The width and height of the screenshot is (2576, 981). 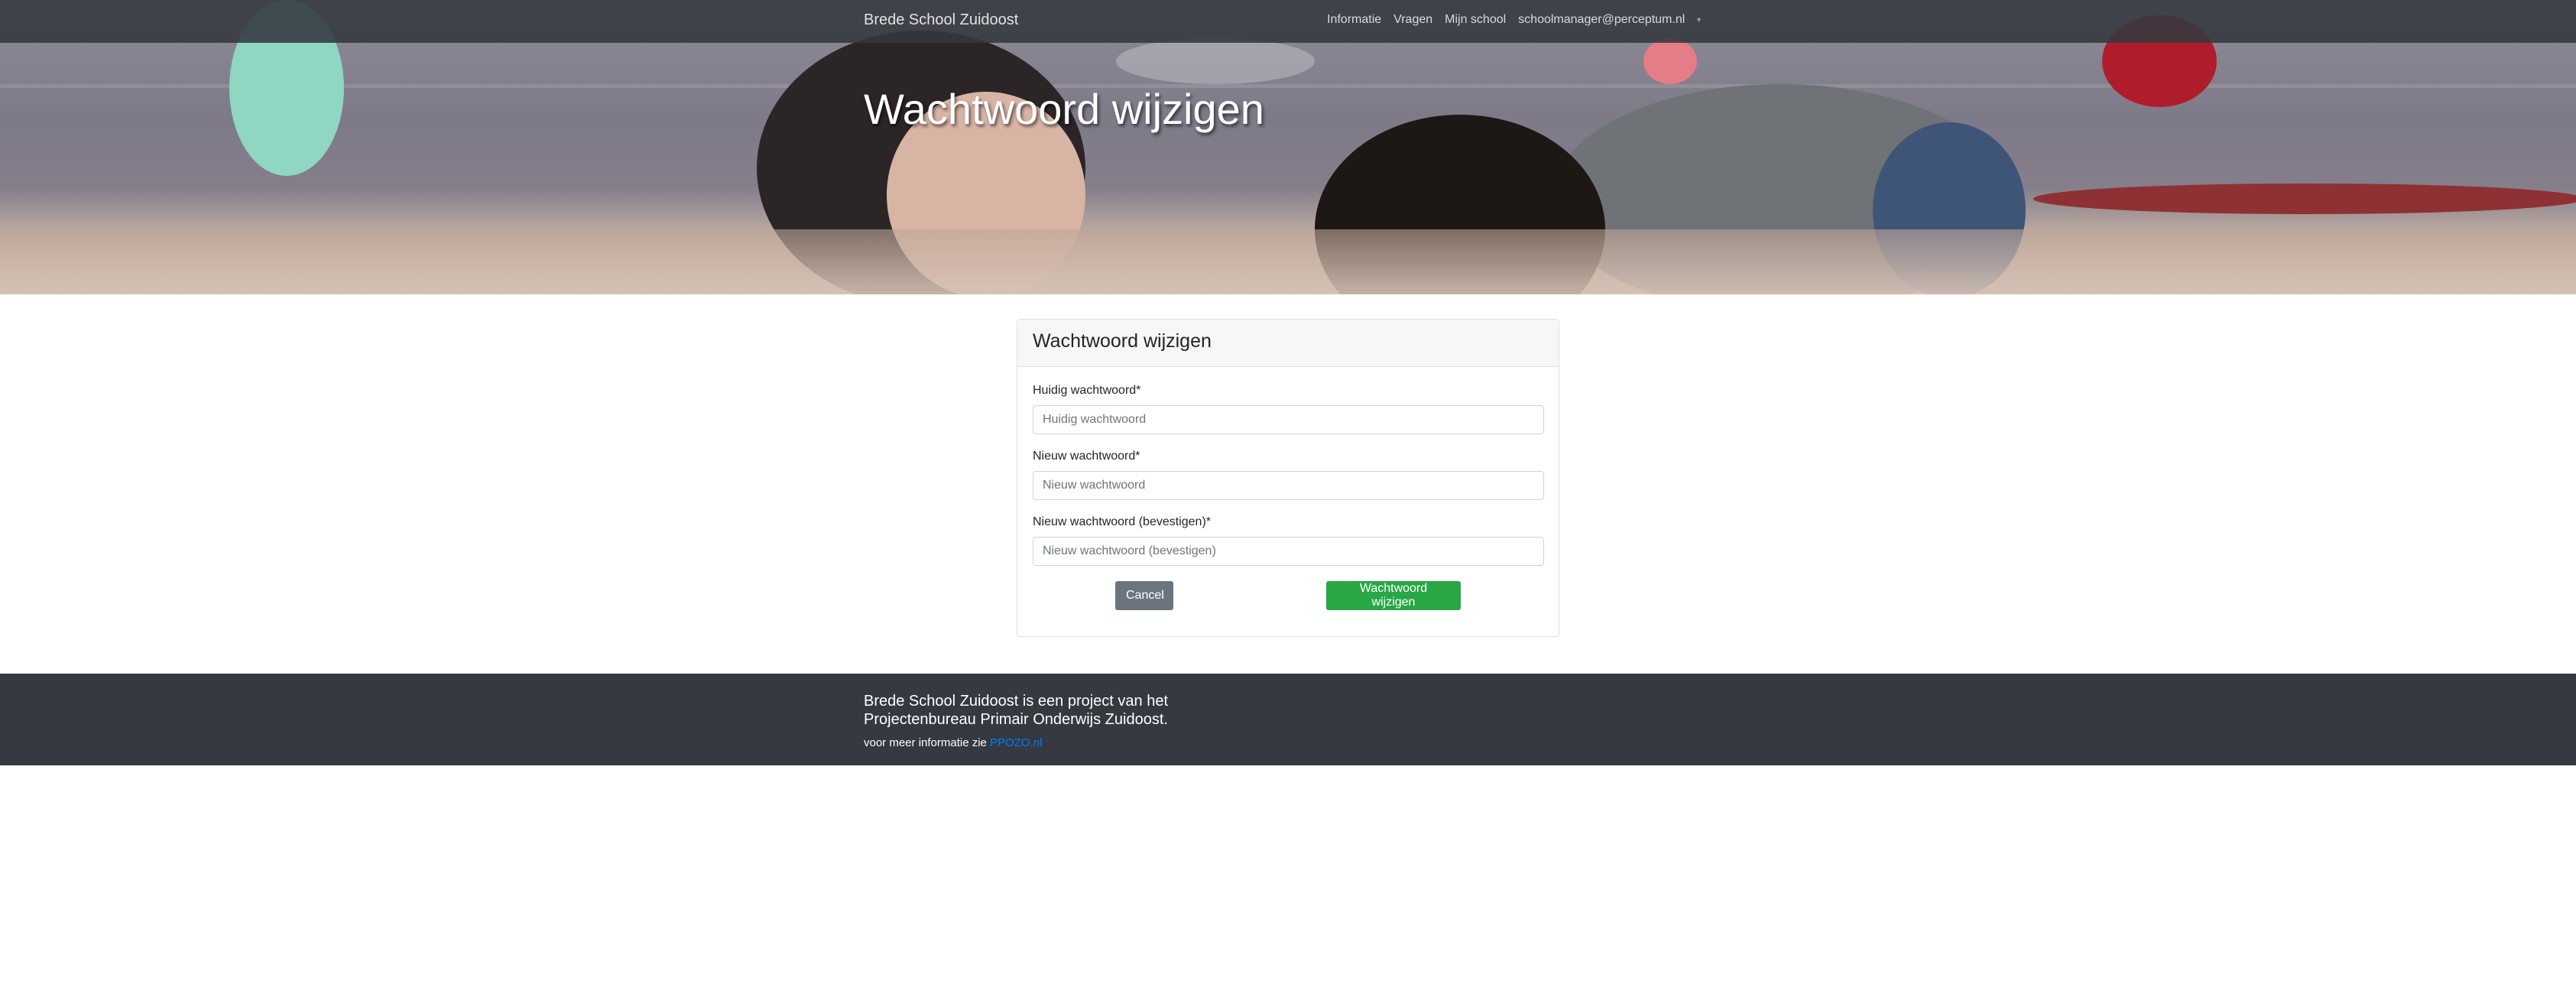 What do you see at coordinates (1122, 521) in the screenshot?
I see `confirm-password-label: Nieuw wachtwoord (bevestigen)*` at bounding box center [1122, 521].